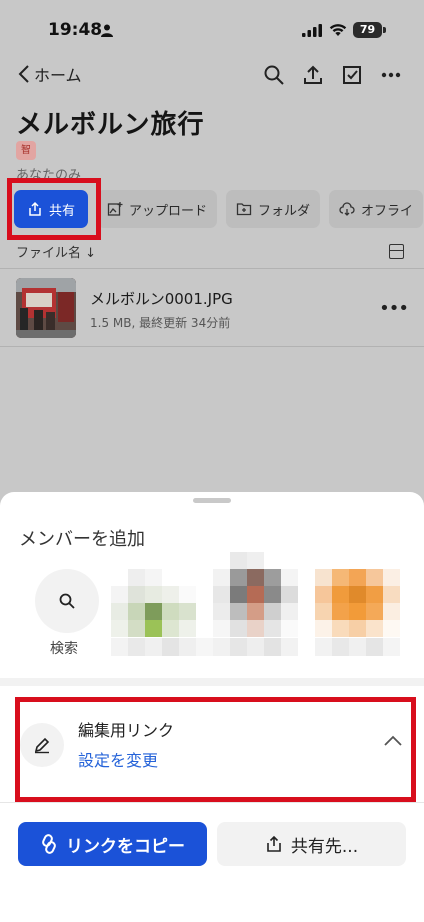  Describe the element at coordinates (284, 211) in the screenshot. I see `folder-label: フォルダ` at that location.